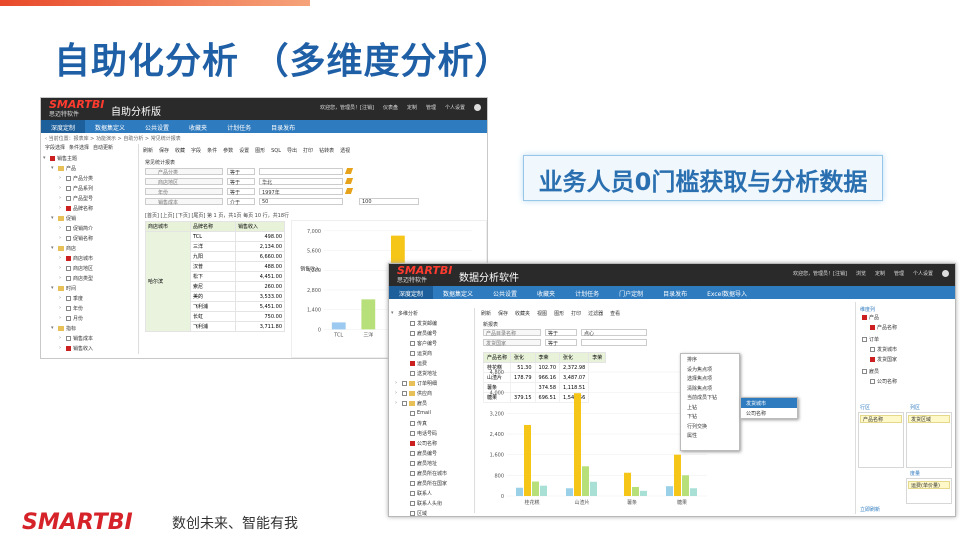 This screenshot has width=960, height=540. Describe the element at coordinates (184, 192) in the screenshot. I see `filter-field: 年份` at that location.